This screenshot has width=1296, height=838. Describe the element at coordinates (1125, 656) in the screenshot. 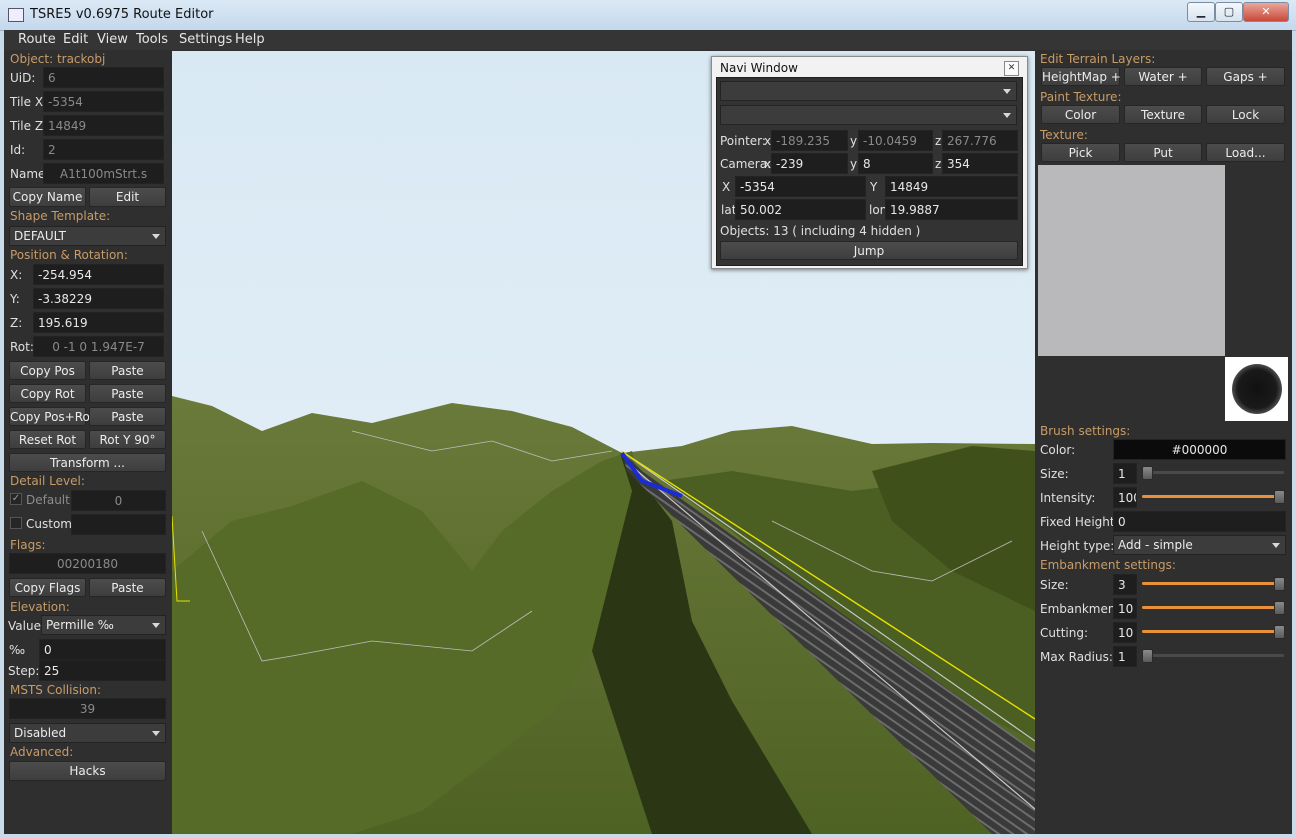

I see `max-radius-field: 1` at that location.